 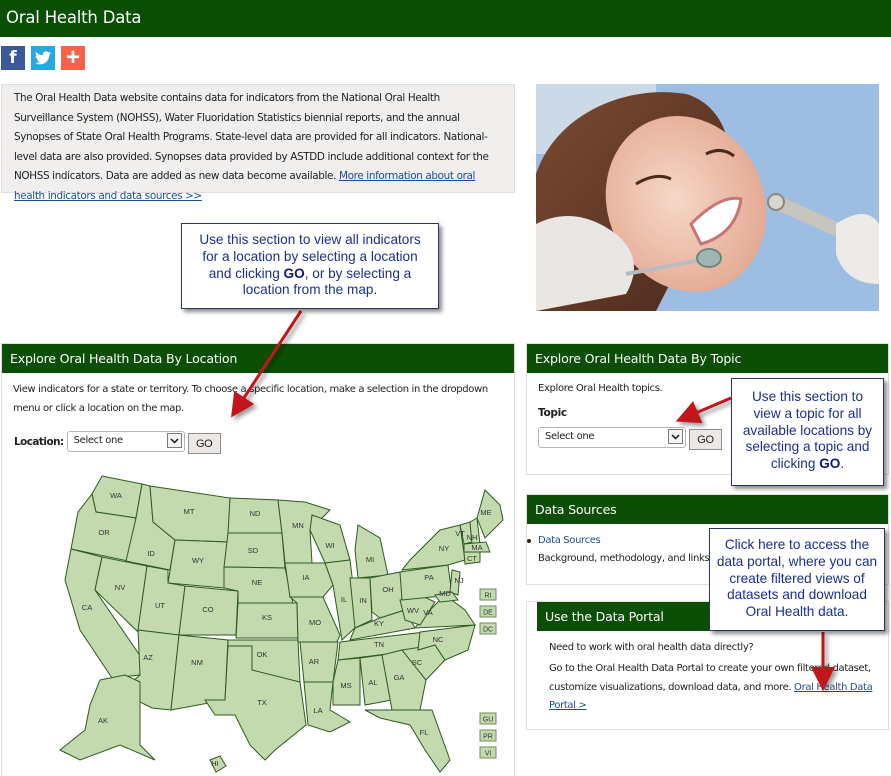 I want to click on map-label-tx: TX, so click(x=262, y=702).